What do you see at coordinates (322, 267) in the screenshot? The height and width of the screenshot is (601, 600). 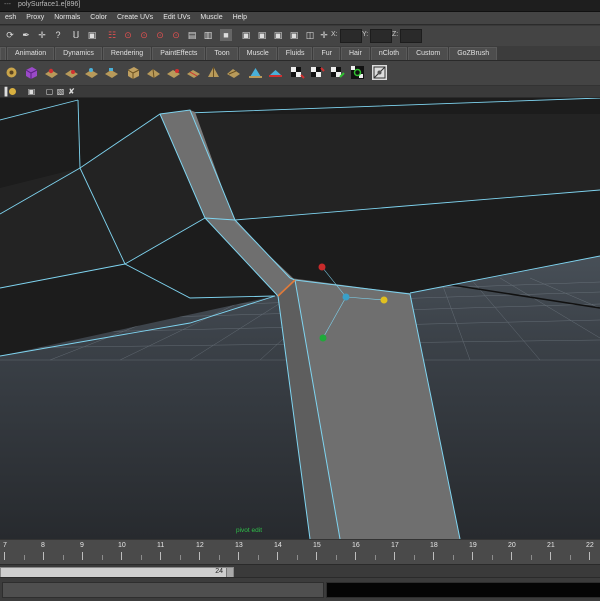 I see `axis-x-handle` at bounding box center [322, 267].